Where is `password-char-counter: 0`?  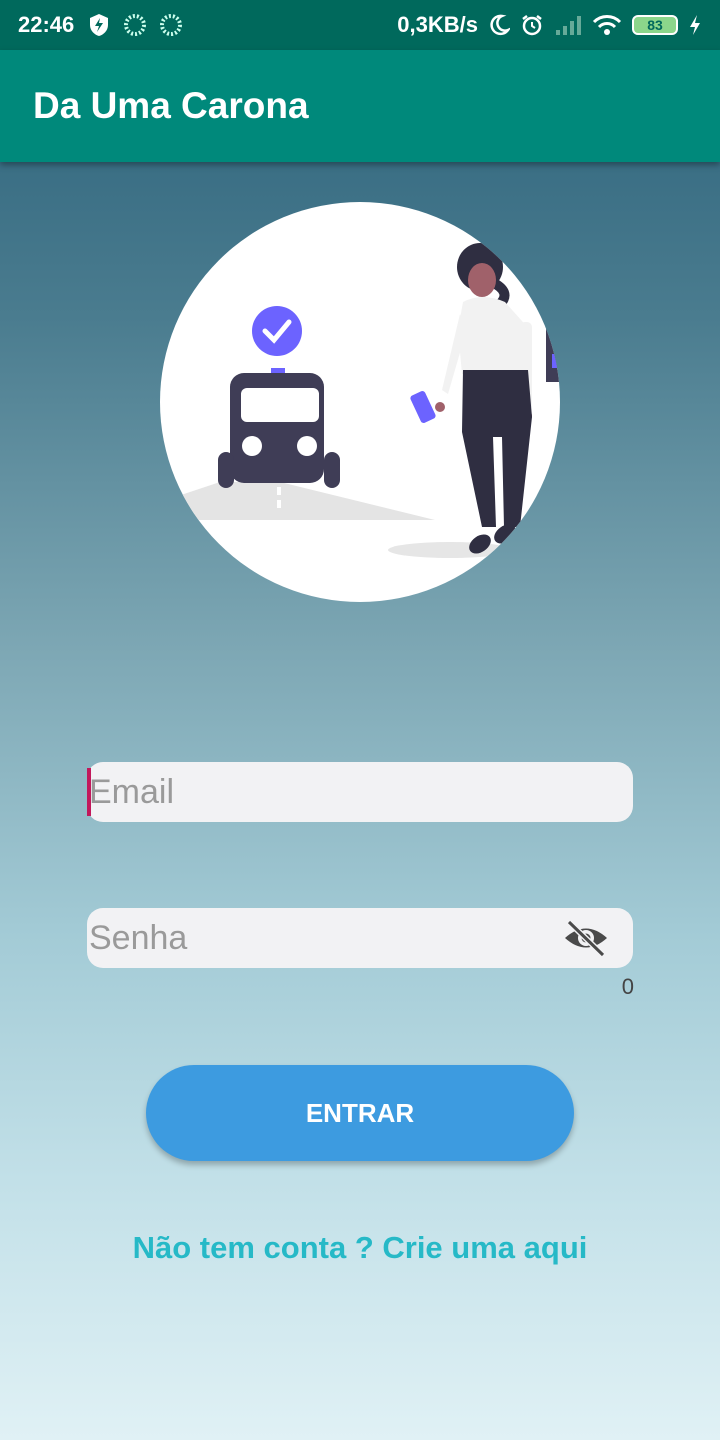
password-char-counter: 0 is located at coordinates (627, 986).